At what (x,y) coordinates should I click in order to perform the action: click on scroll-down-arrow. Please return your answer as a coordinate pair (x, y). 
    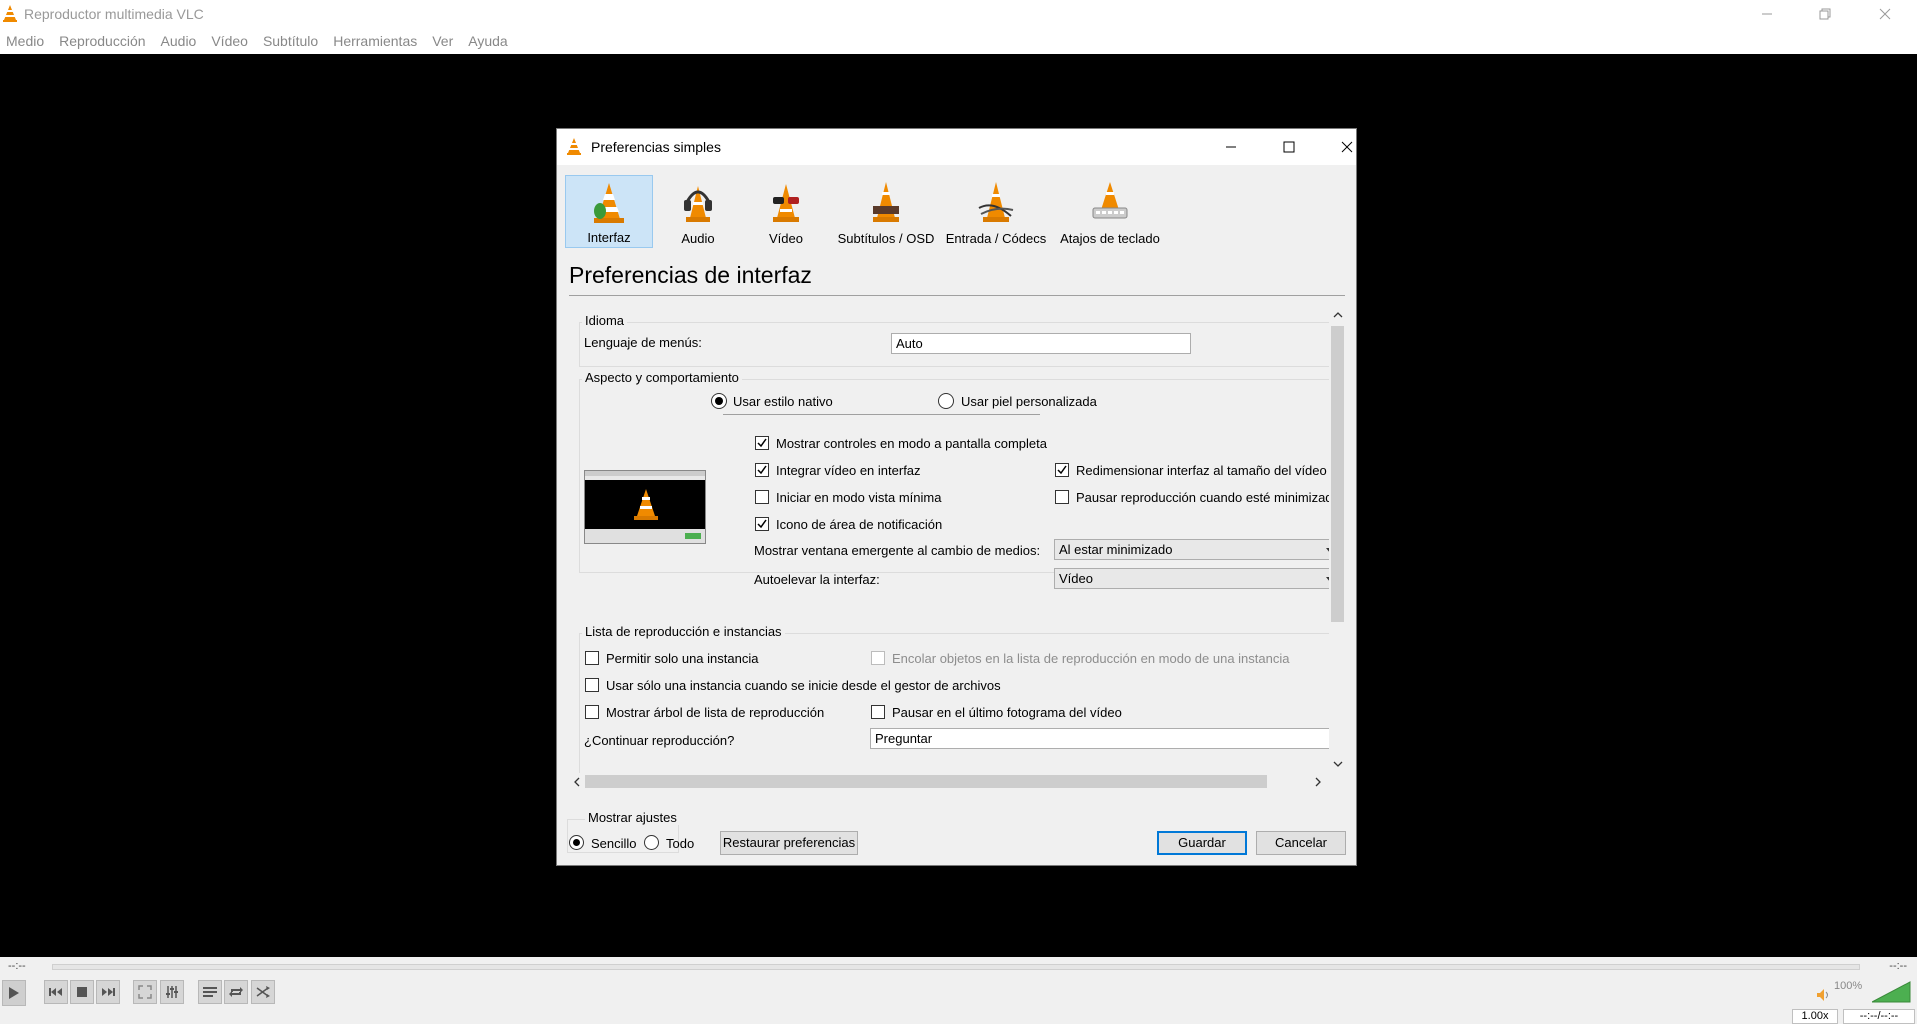
    Looking at the image, I should click on (1337, 764).